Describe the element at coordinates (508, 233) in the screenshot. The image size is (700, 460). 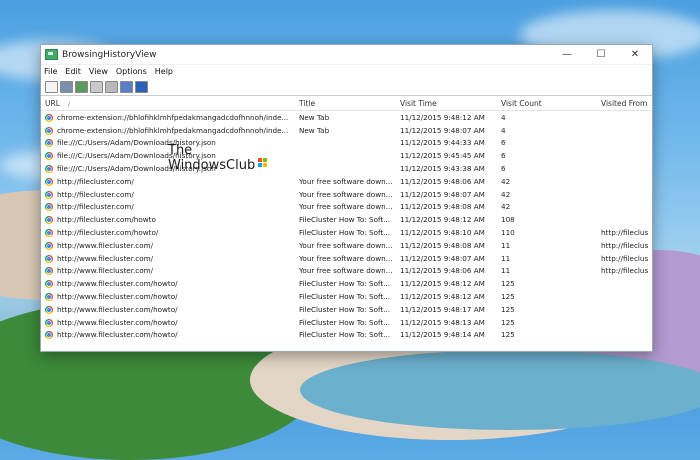
I see `visit-count-cell: 110` at that location.